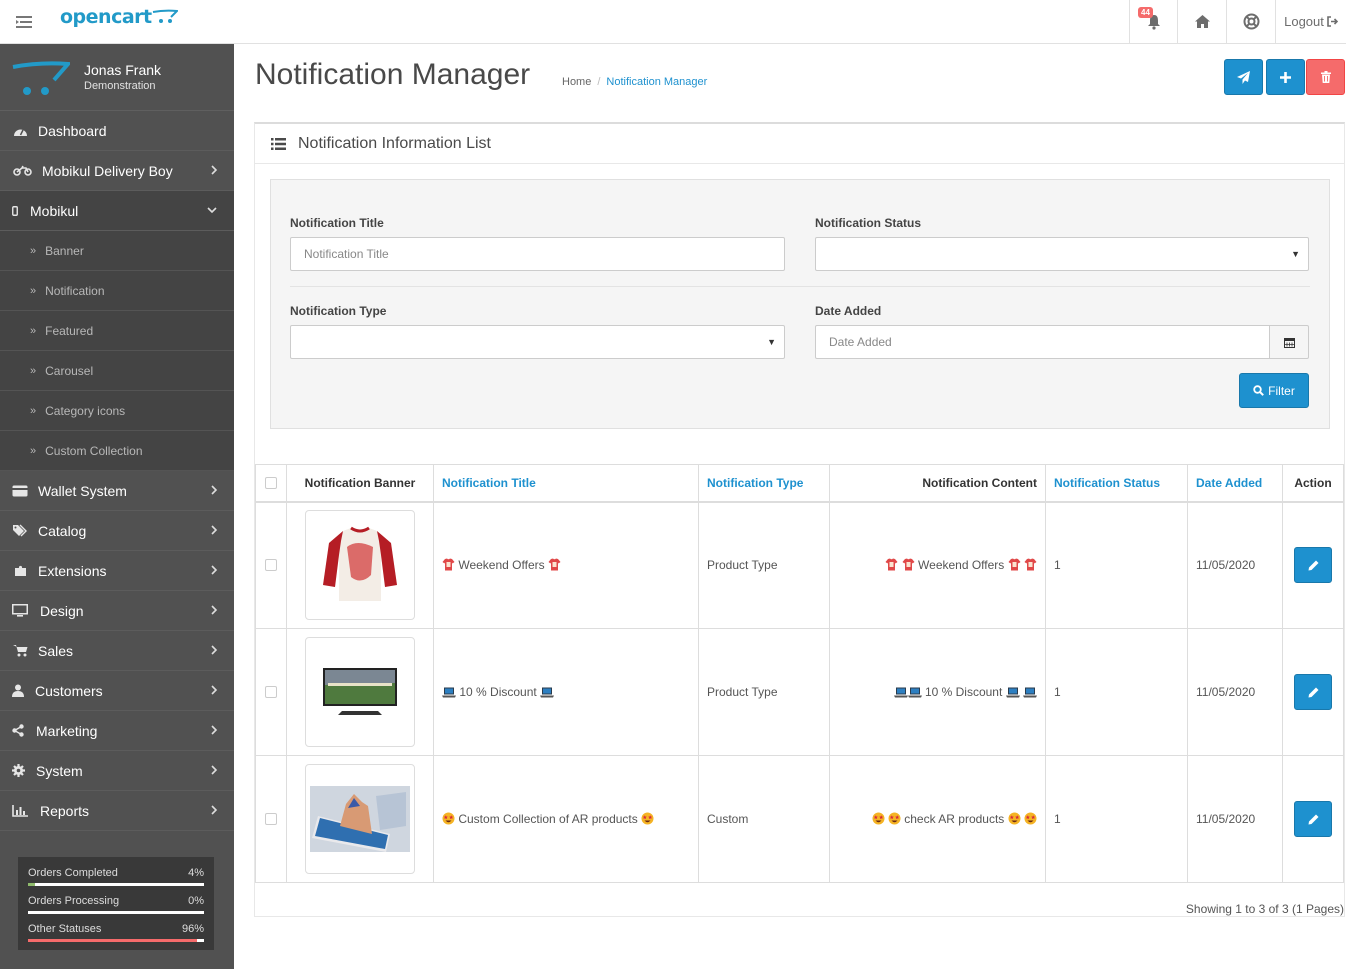 This screenshot has width=1346, height=969. Describe the element at coordinates (1116, 565) in the screenshot. I see `status-cell: 1` at that location.